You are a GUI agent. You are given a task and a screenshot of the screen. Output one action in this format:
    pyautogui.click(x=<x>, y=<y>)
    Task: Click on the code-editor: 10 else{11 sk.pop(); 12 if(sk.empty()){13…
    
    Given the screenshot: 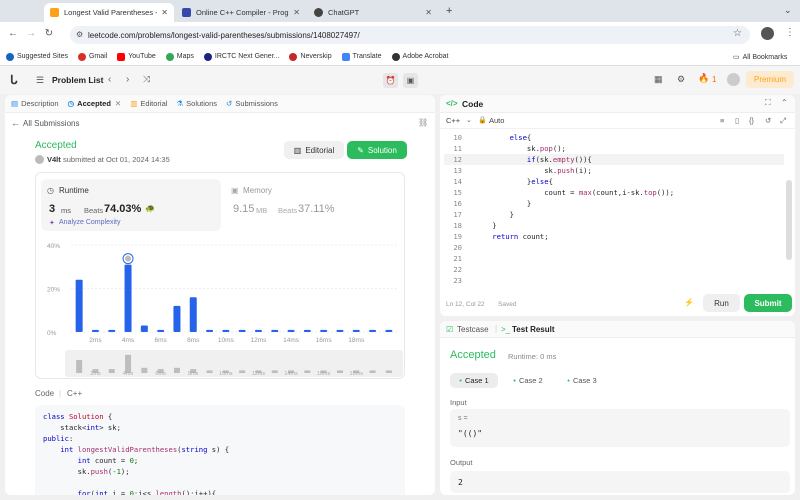 What is the action you would take?
    pyautogui.click(x=614, y=209)
    